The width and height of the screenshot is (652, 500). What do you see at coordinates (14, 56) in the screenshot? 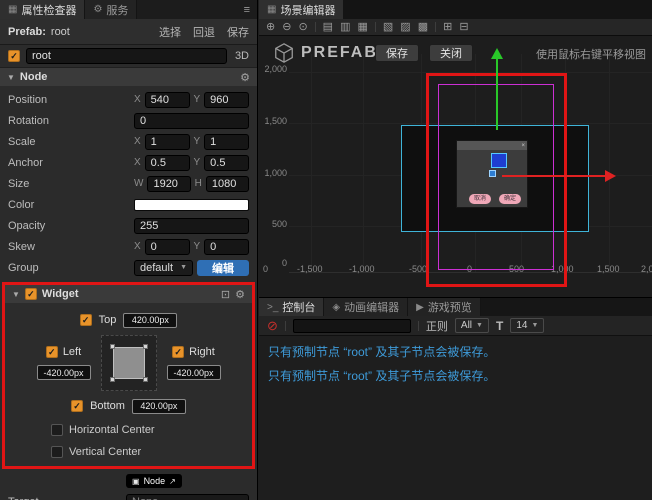
I see `node-active-checkbox: ✓` at bounding box center [14, 56].